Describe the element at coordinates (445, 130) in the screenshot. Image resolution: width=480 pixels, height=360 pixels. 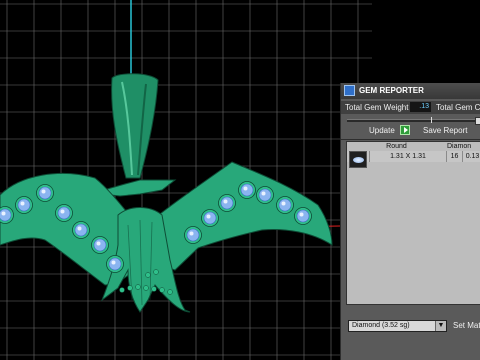
I see `save-report-button: Save Report` at that location.